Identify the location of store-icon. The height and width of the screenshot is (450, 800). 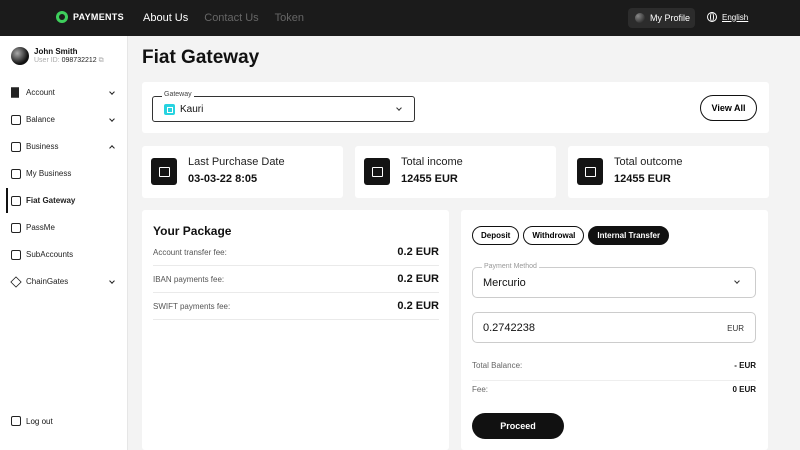
(16, 173).